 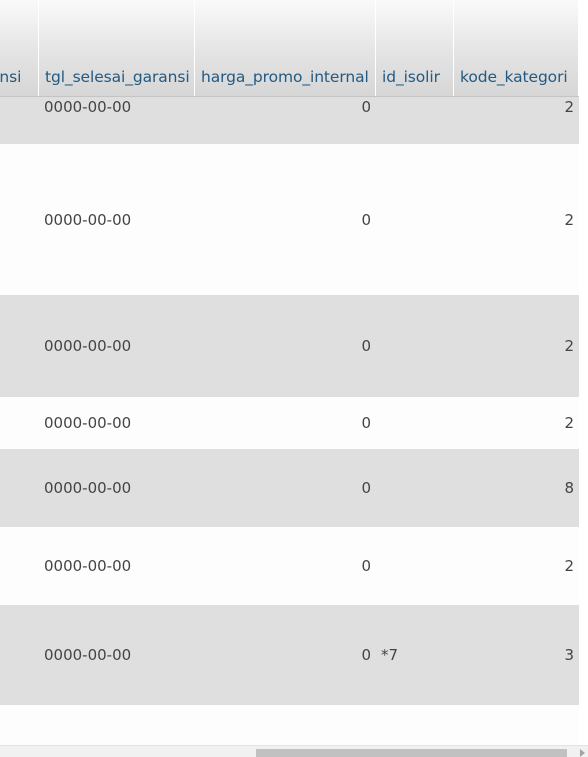 What do you see at coordinates (117, 77) in the screenshot?
I see `column-header-label: tgl_selesai_garansi` at bounding box center [117, 77].